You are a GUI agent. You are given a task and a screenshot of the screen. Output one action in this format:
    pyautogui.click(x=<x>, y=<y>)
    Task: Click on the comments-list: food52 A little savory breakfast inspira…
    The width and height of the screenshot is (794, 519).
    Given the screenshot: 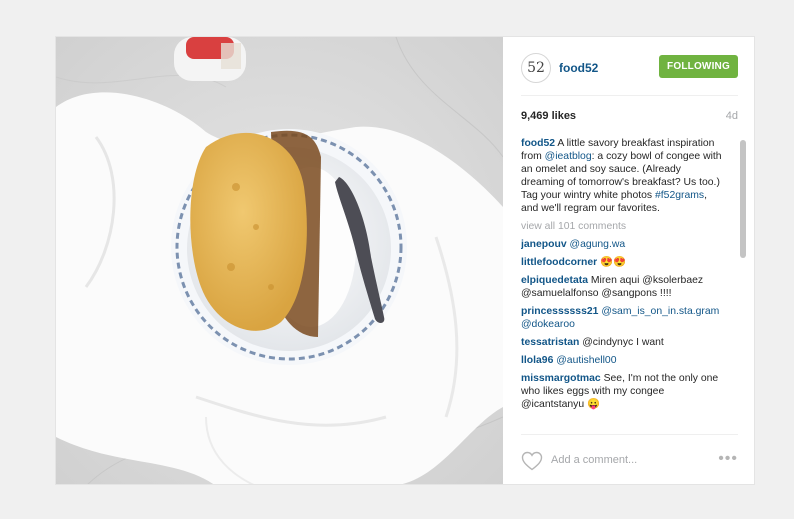 What is the action you would take?
    pyautogui.click(x=624, y=287)
    